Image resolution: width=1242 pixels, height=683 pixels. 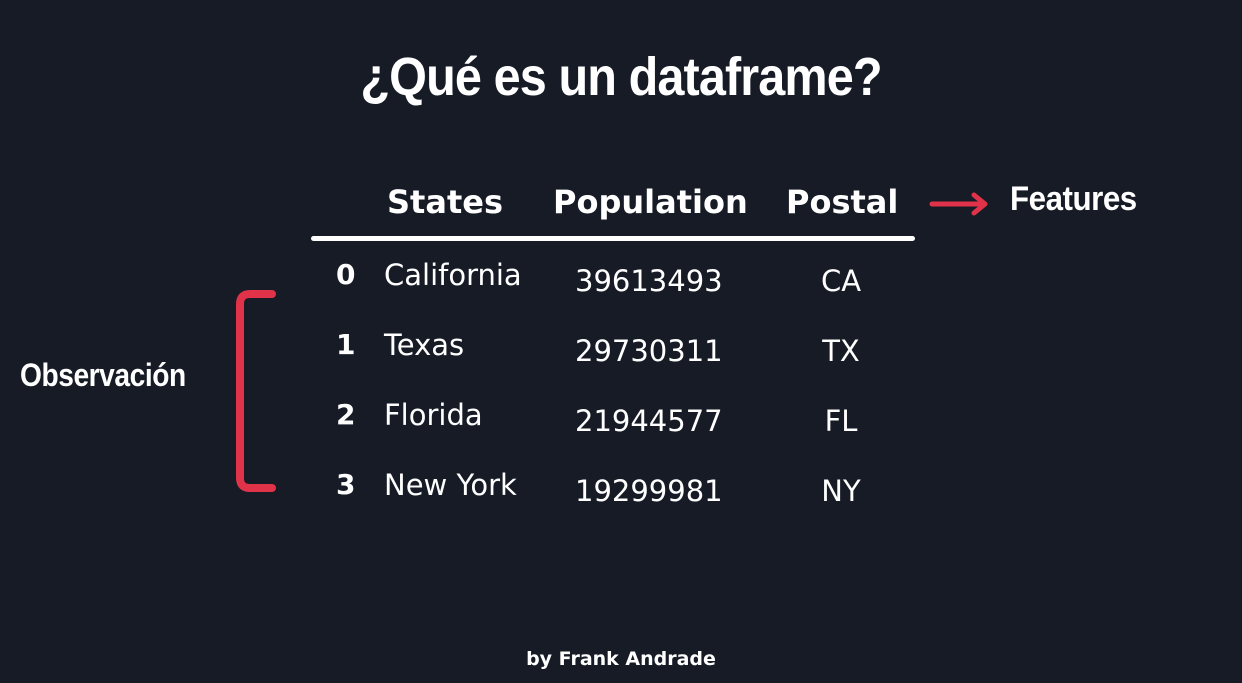 I want to click on cell-state: Florida, so click(x=433, y=415).